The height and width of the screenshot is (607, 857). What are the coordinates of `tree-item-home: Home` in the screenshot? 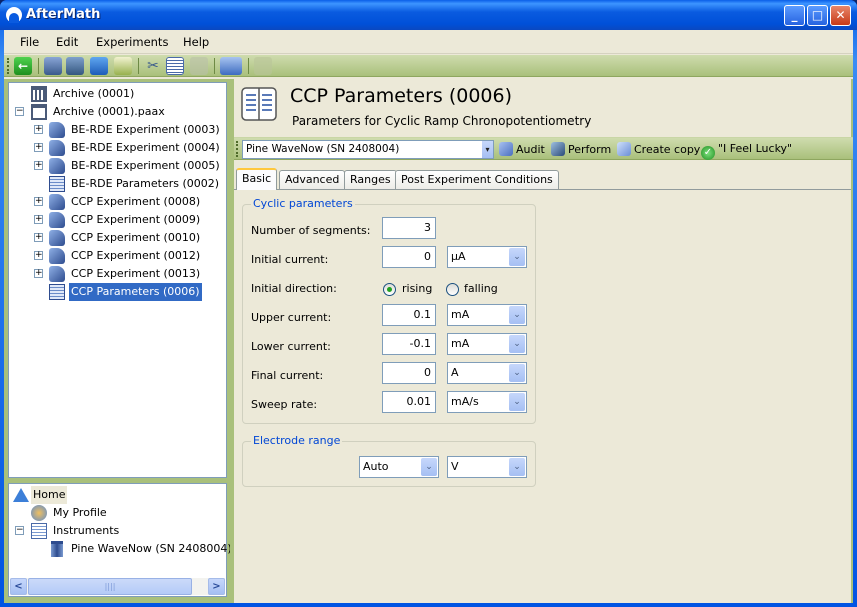 It's located at (117, 495).